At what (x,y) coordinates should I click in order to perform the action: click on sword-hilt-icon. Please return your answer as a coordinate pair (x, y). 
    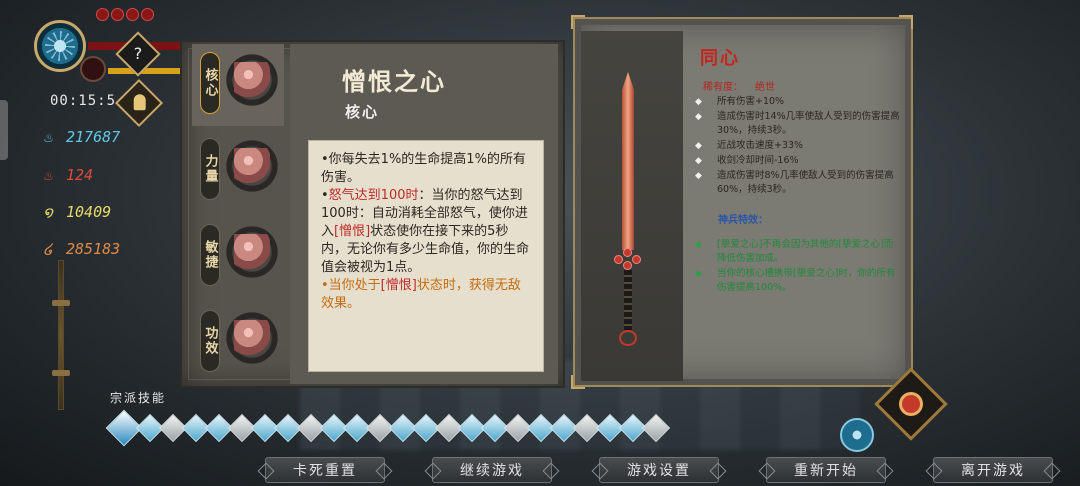
    Looking at the image, I should click on (628, 300).